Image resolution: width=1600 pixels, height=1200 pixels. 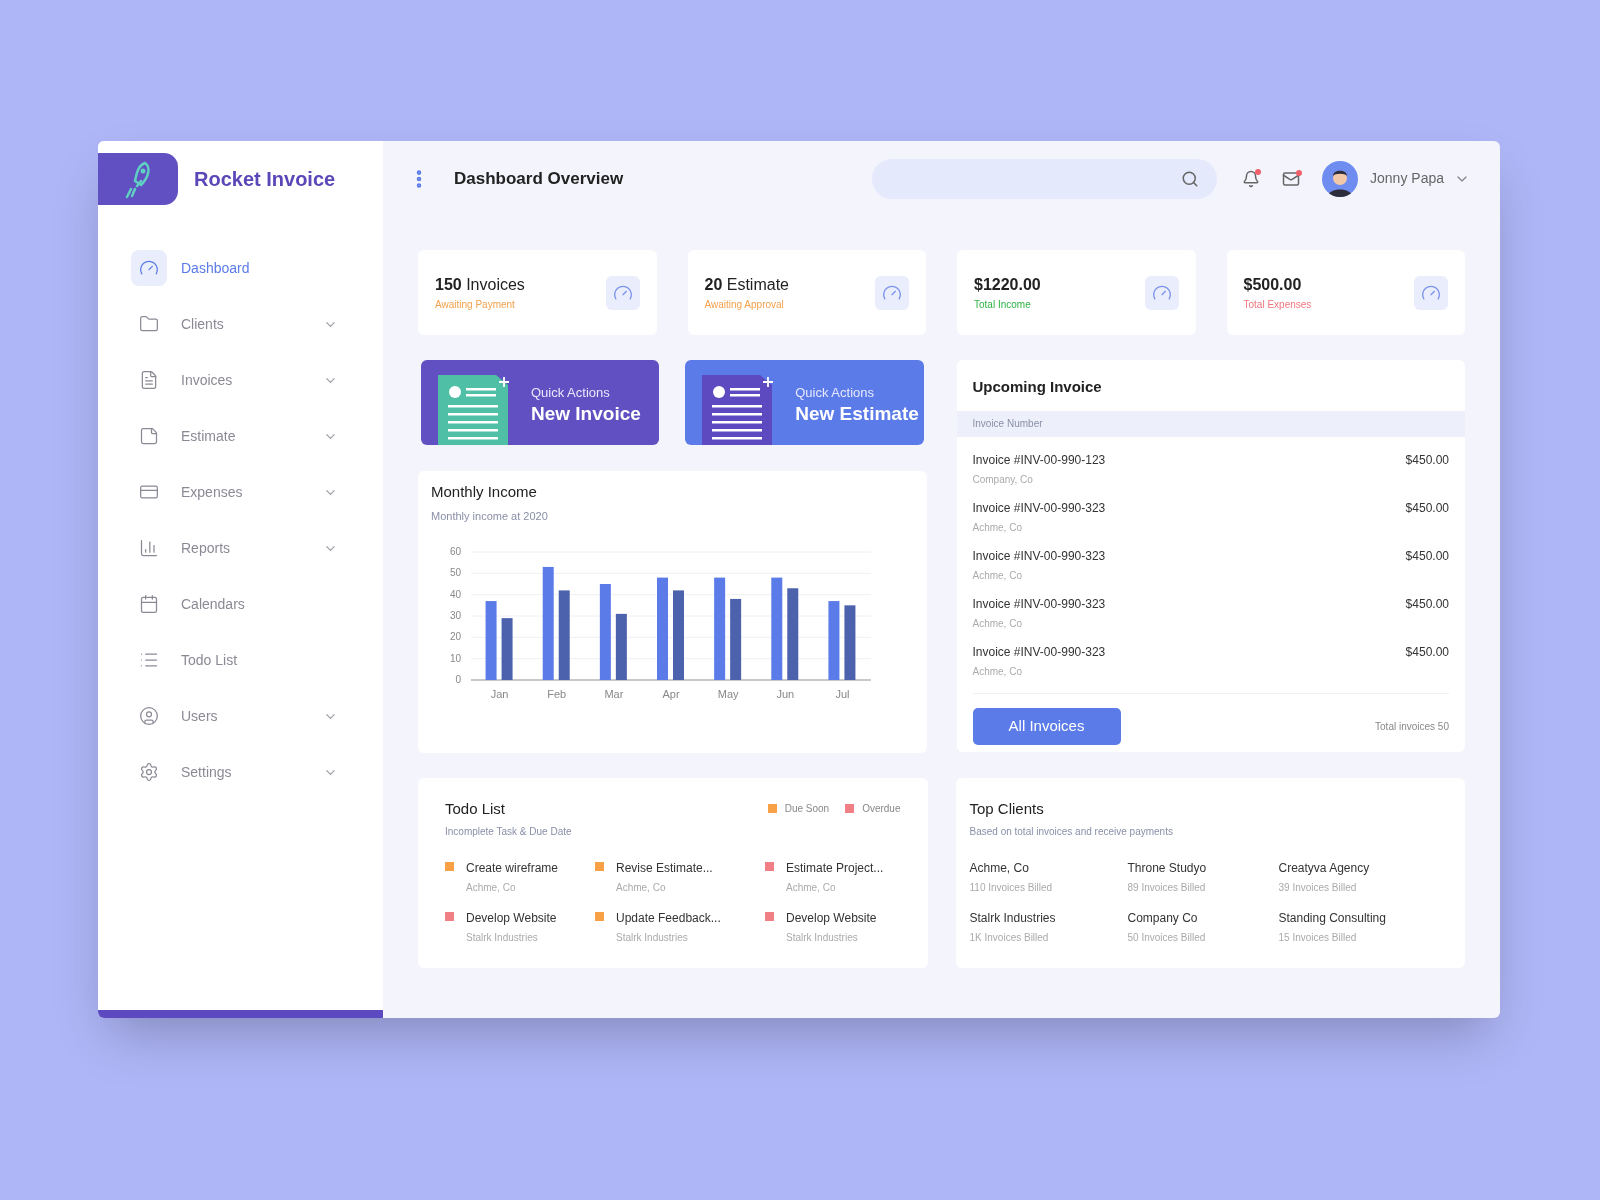 What do you see at coordinates (149, 324) in the screenshot?
I see `folder-icon` at bounding box center [149, 324].